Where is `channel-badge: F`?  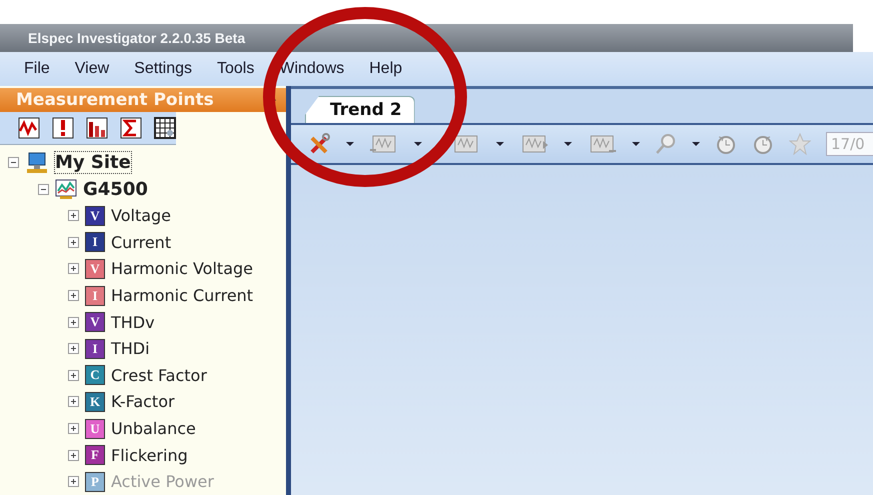
channel-badge: F is located at coordinates (95, 455).